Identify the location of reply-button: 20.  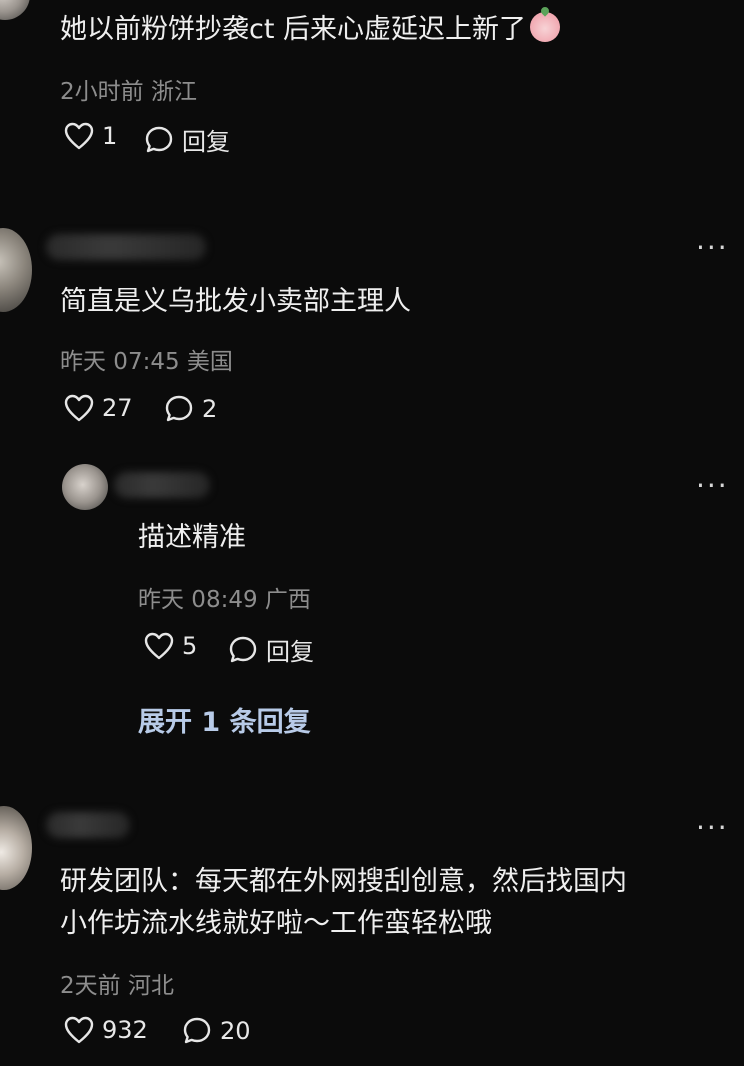
(216, 1031).